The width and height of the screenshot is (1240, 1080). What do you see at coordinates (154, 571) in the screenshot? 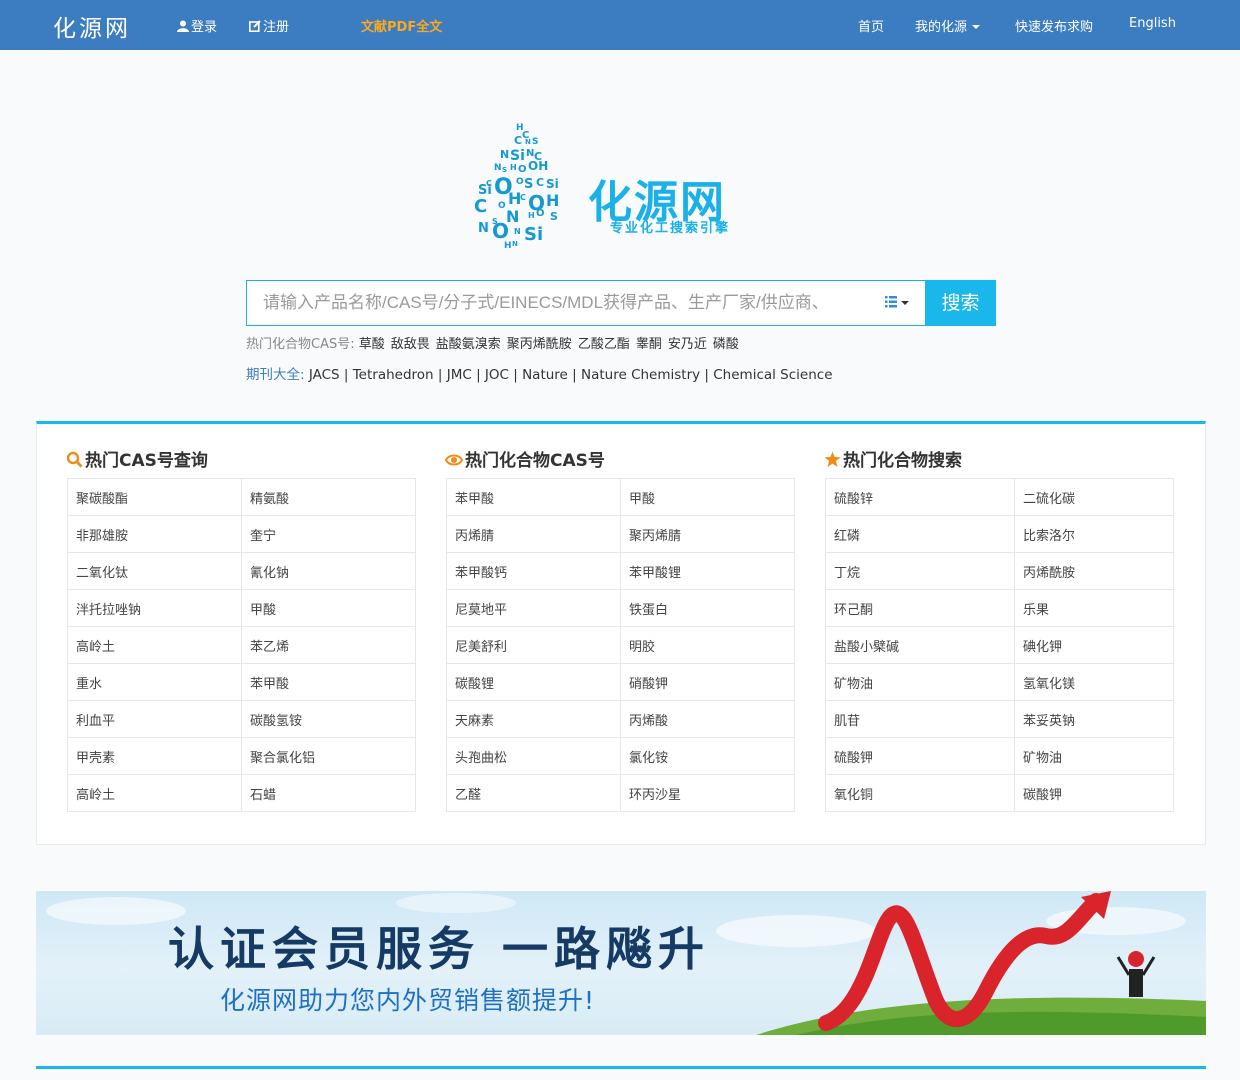
I see `compound-link: 二氧化钛` at bounding box center [154, 571].